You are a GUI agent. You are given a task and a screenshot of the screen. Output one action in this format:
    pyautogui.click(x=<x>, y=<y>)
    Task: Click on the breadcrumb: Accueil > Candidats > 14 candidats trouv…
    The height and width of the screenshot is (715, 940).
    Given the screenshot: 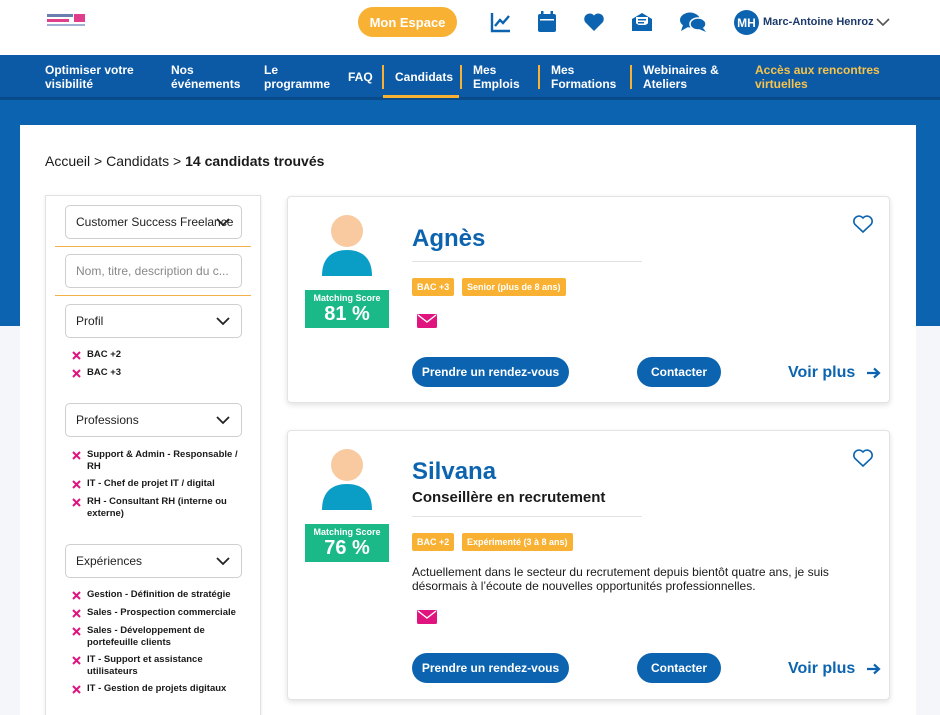 What is the action you would take?
    pyautogui.click(x=185, y=161)
    